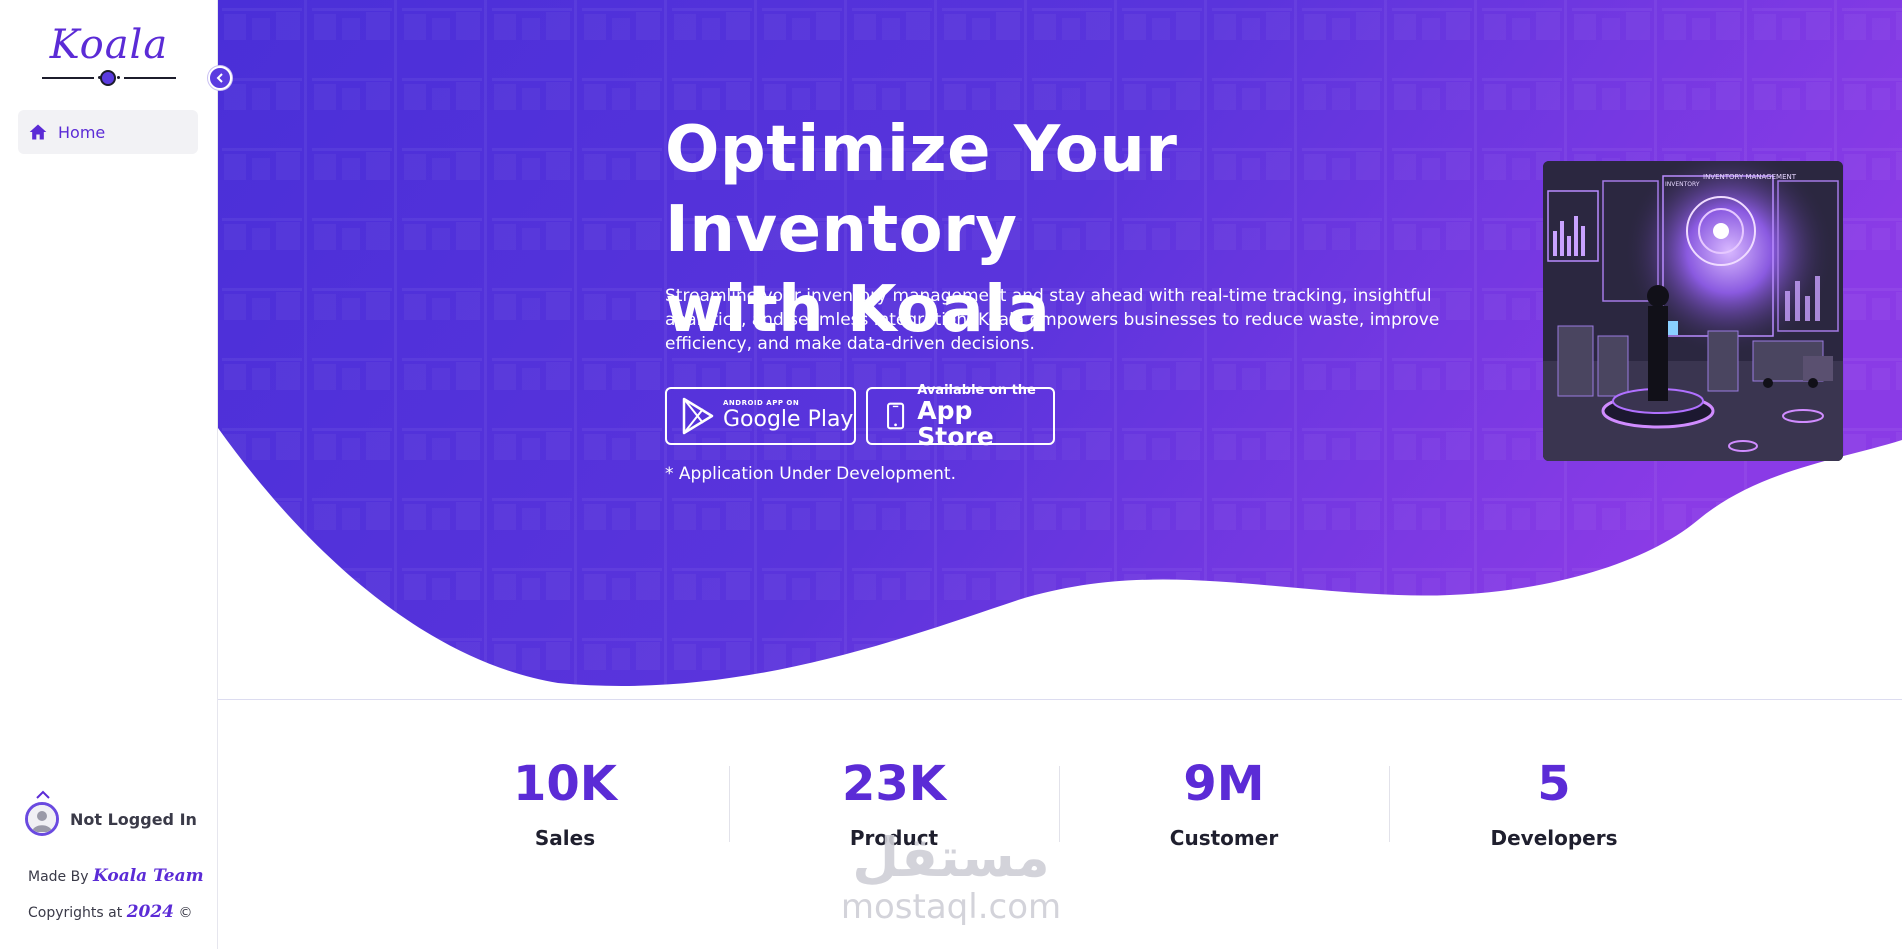 The width and height of the screenshot is (1902, 949). I want to click on copyright-symbol: ©, so click(185, 913).